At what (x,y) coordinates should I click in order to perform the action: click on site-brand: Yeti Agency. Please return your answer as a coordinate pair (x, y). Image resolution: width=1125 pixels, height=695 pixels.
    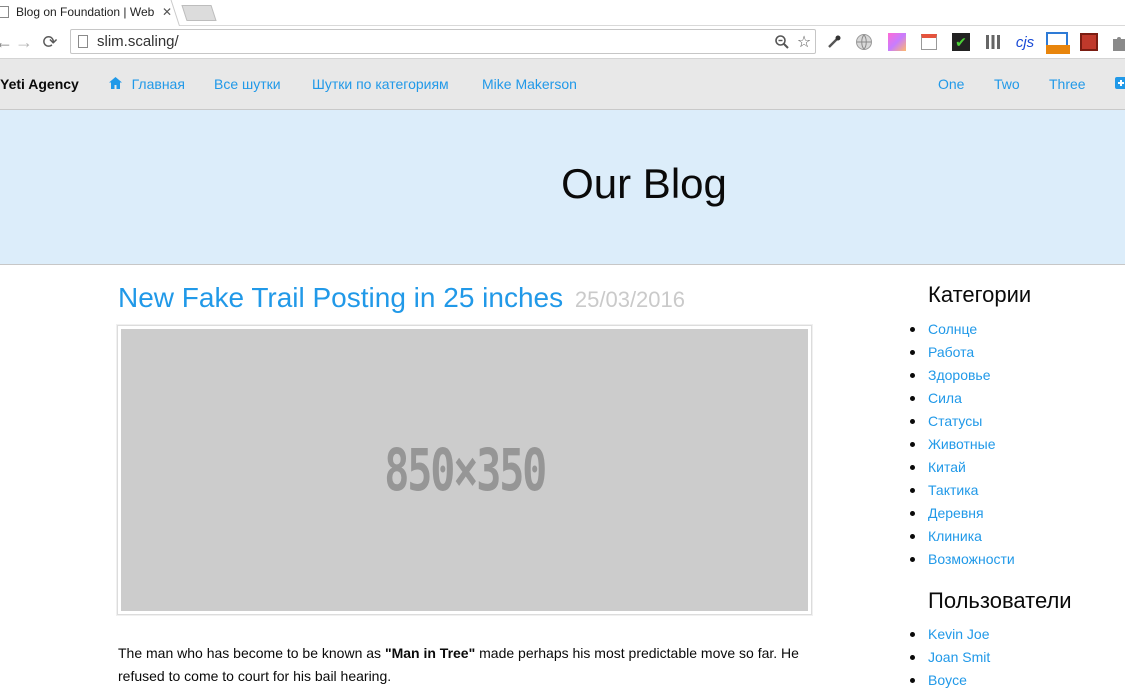
    Looking at the image, I should click on (39, 84).